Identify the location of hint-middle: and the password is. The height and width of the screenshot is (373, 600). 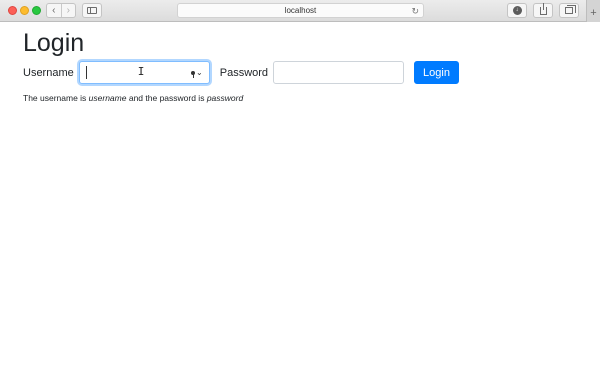
(166, 98).